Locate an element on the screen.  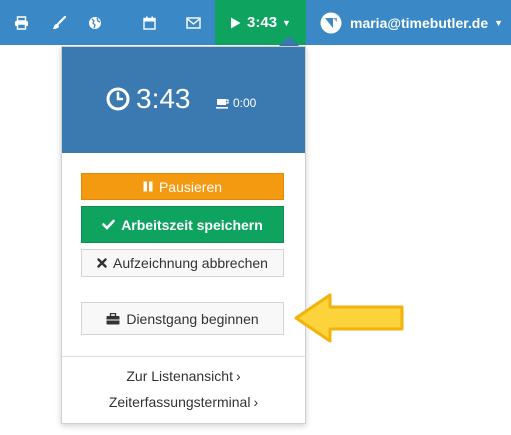
callout-arrow-icon is located at coordinates (349, 318).